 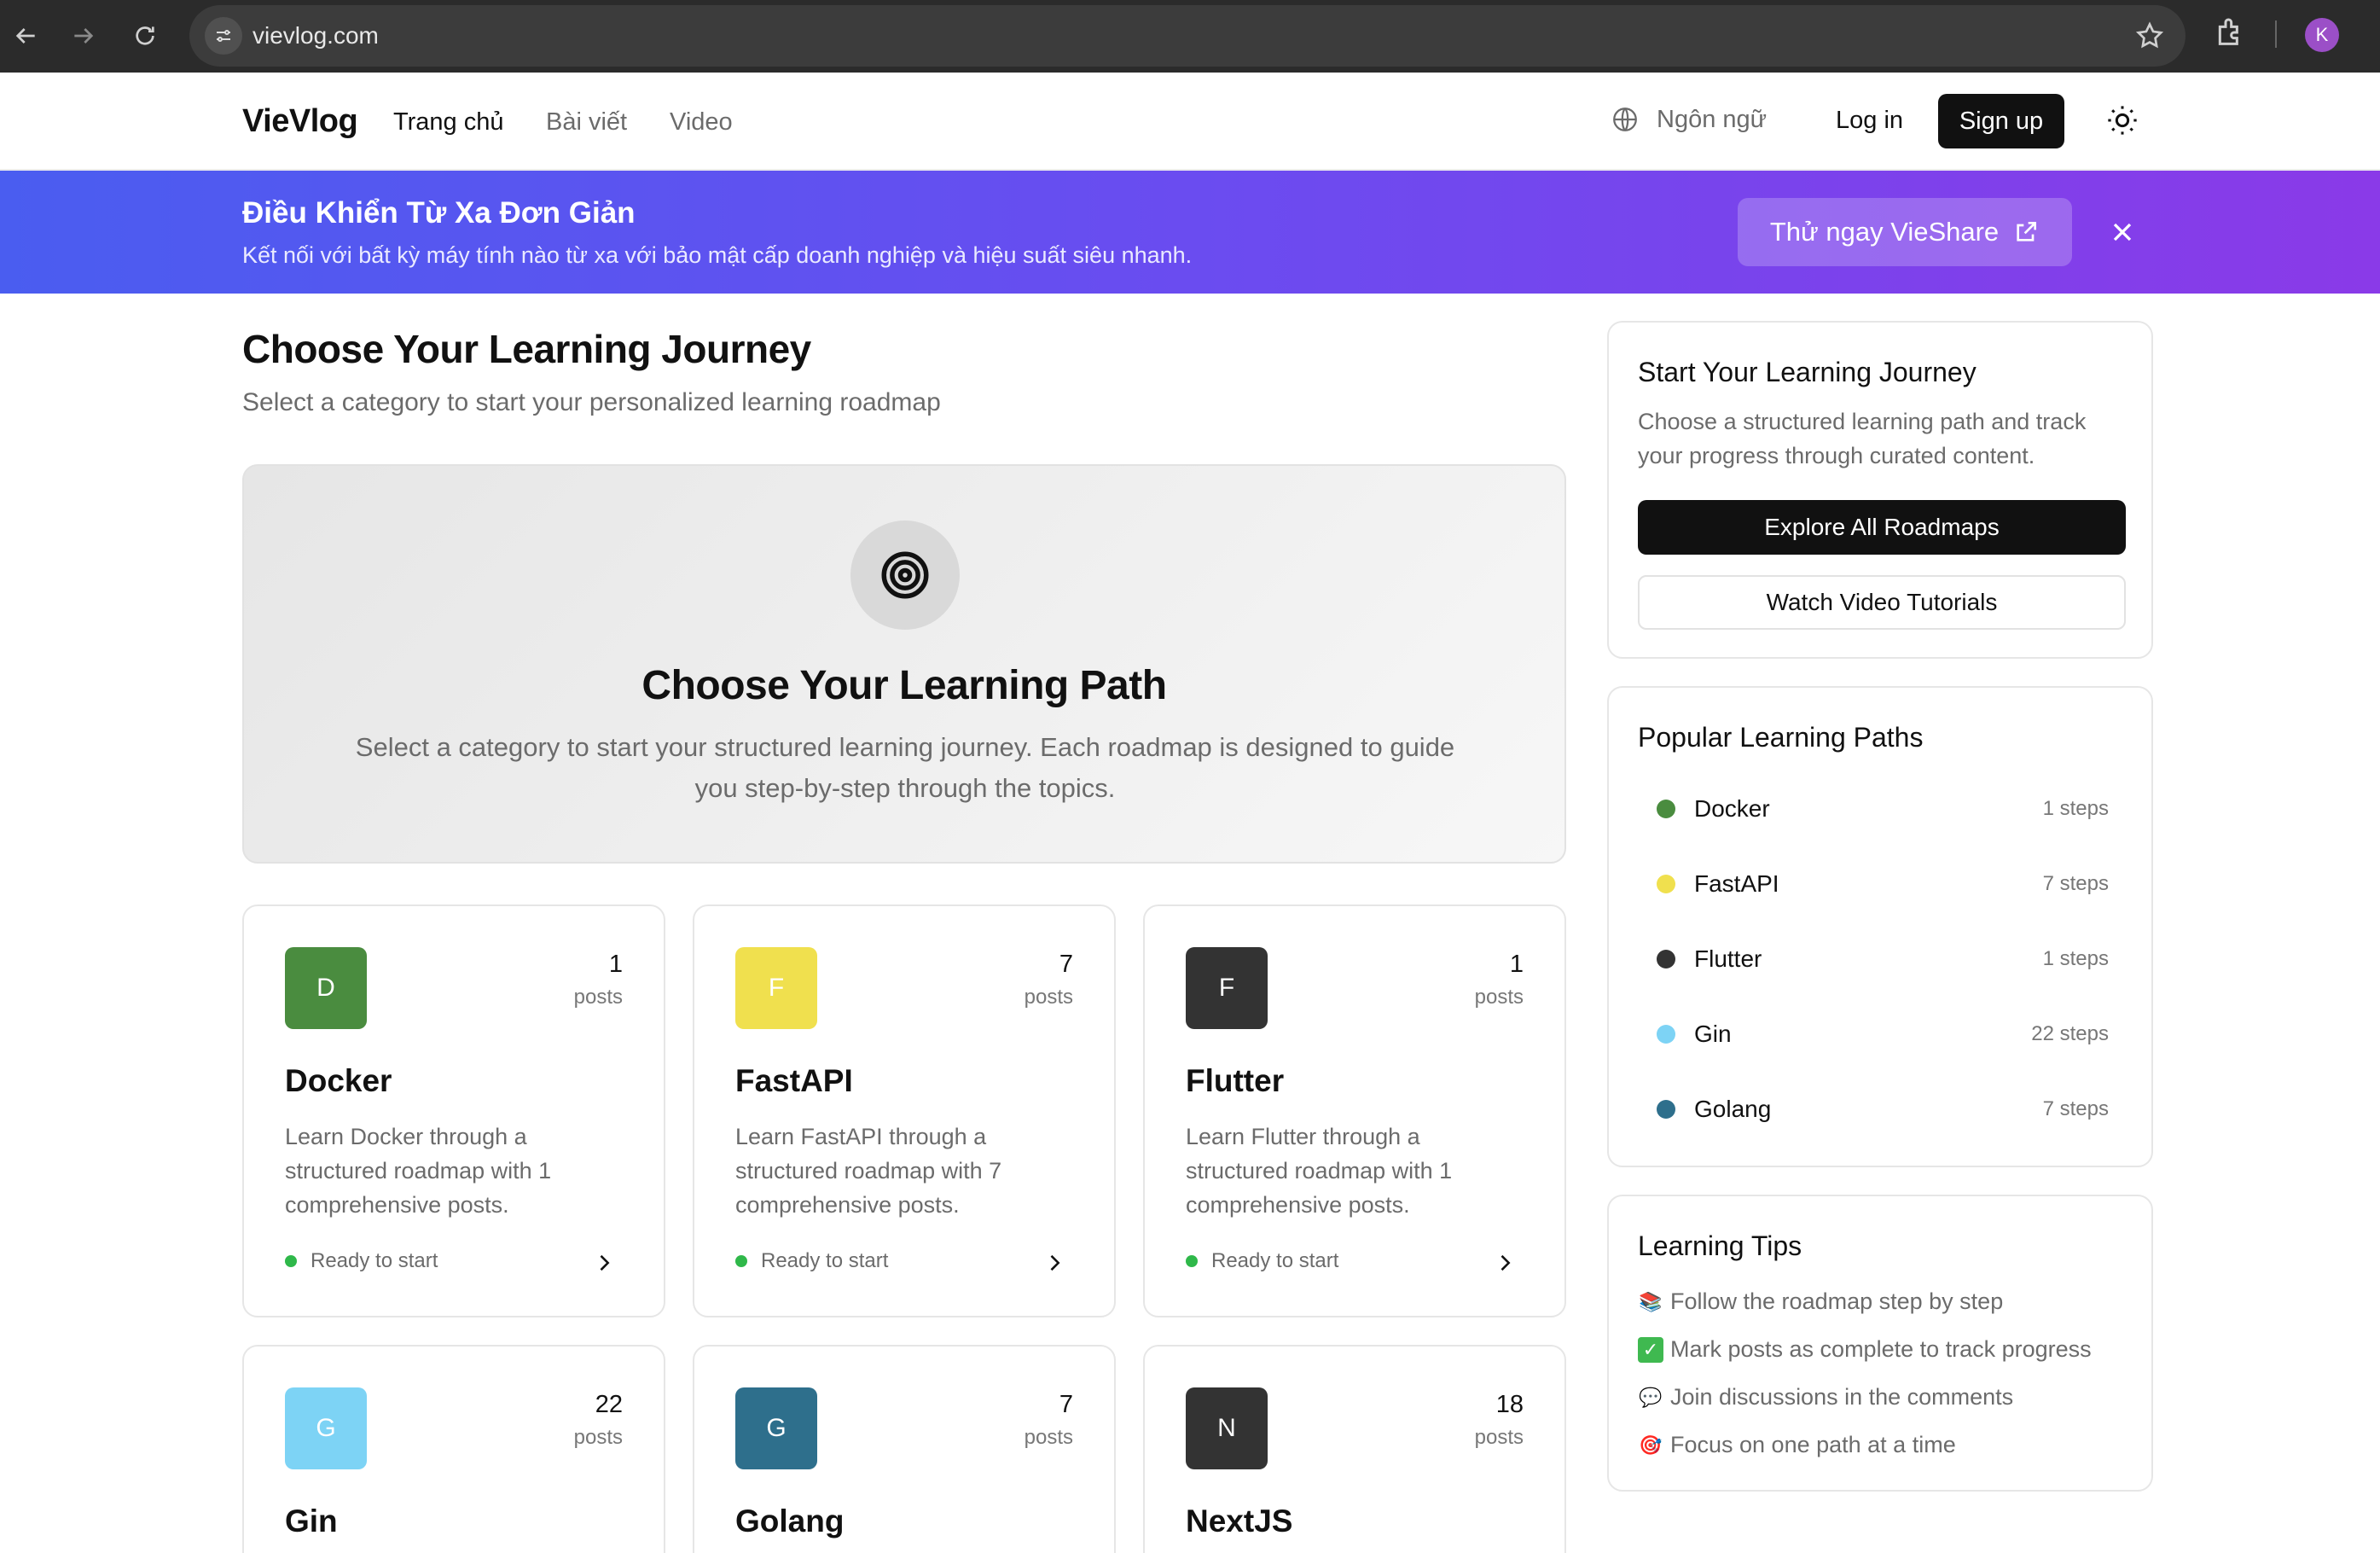 What do you see at coordinates (25, 35) in the screenshot?
I see `back-icon` at bounding box center [25, 35].